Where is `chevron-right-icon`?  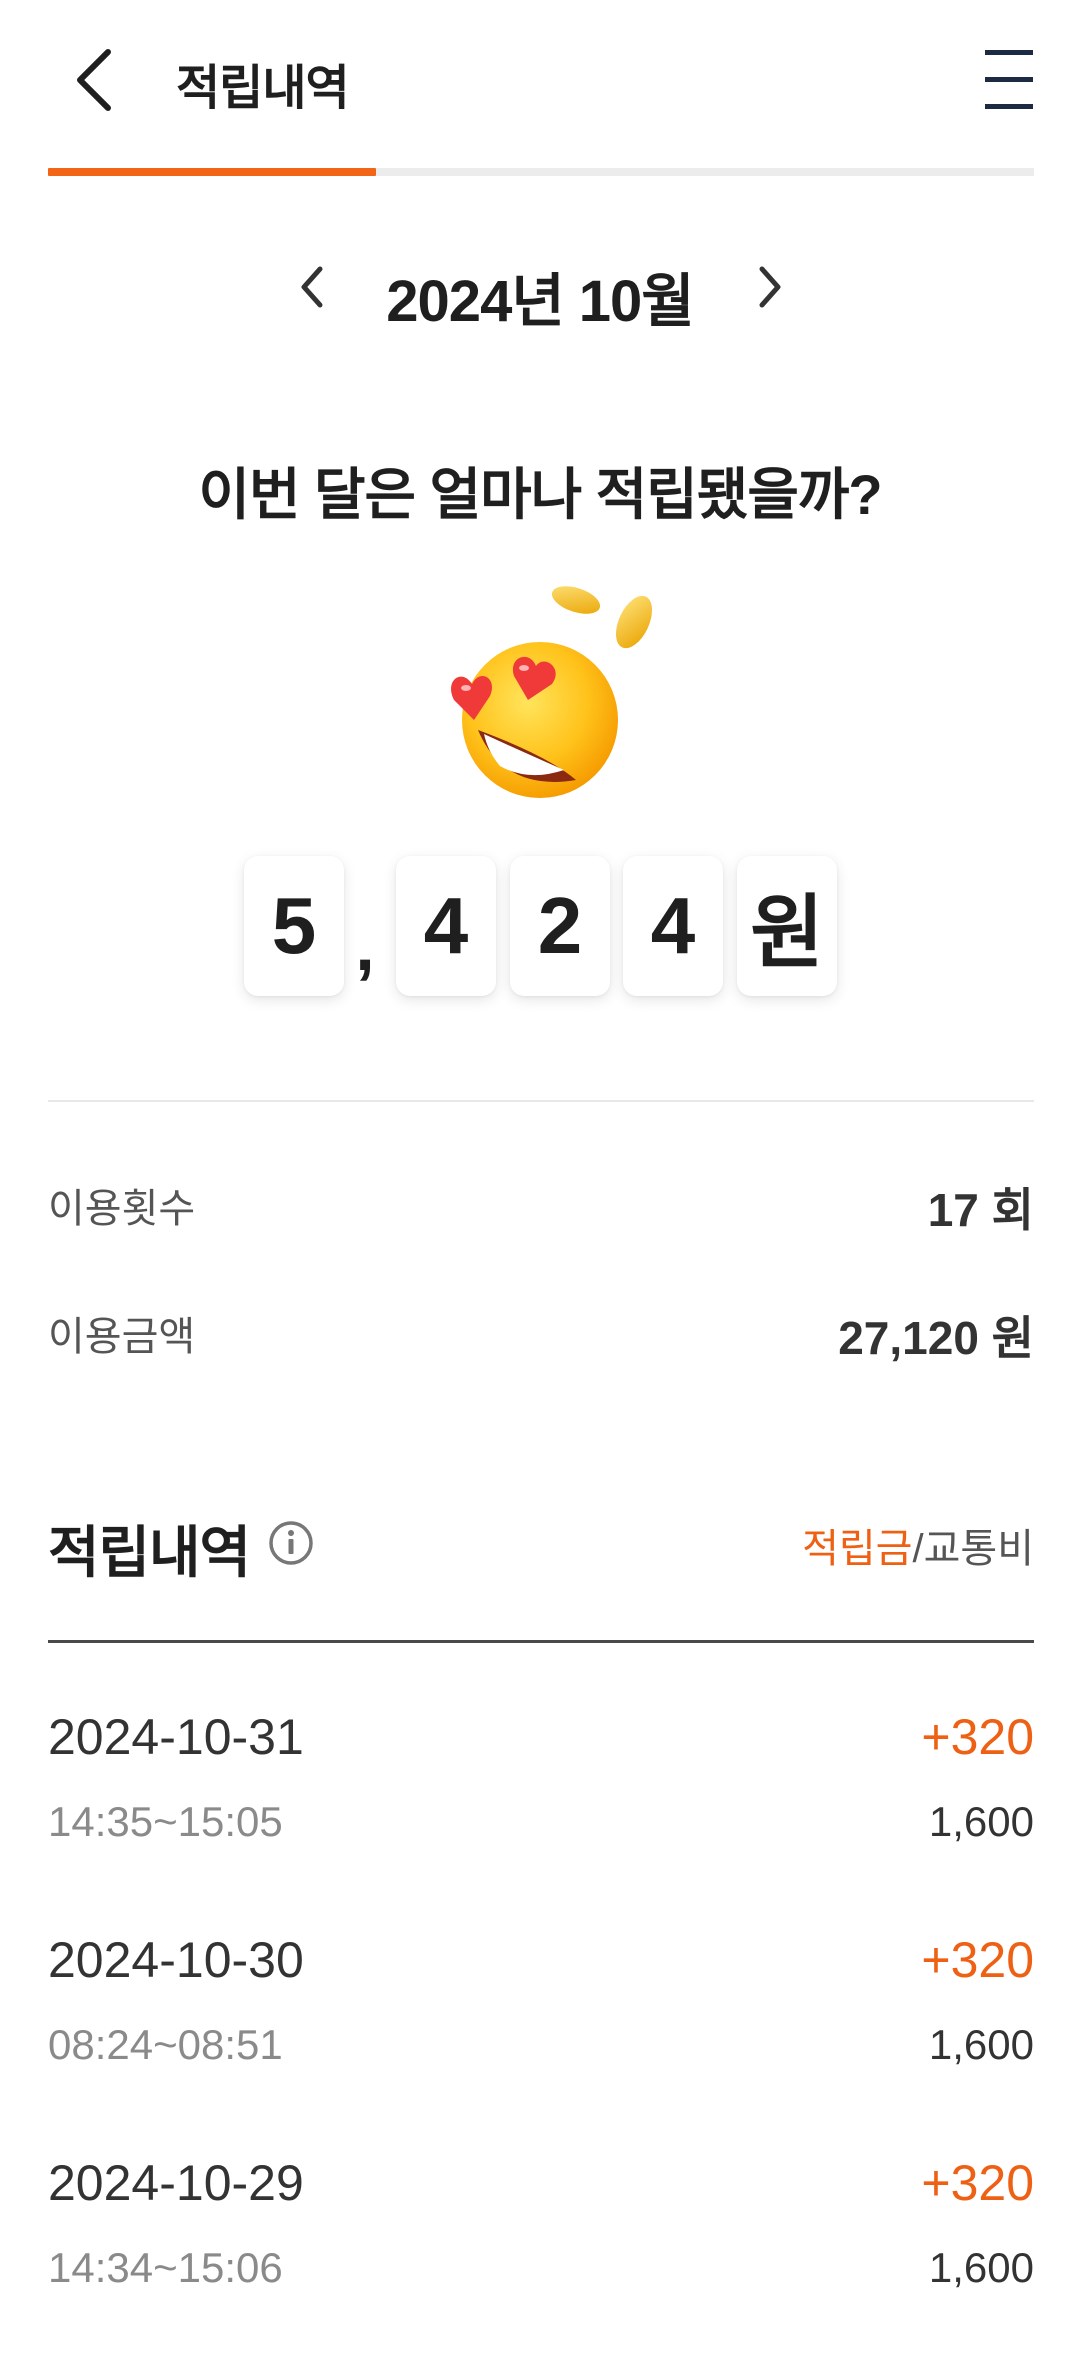
chevron-right-icon is located at coordinates (770, 287).